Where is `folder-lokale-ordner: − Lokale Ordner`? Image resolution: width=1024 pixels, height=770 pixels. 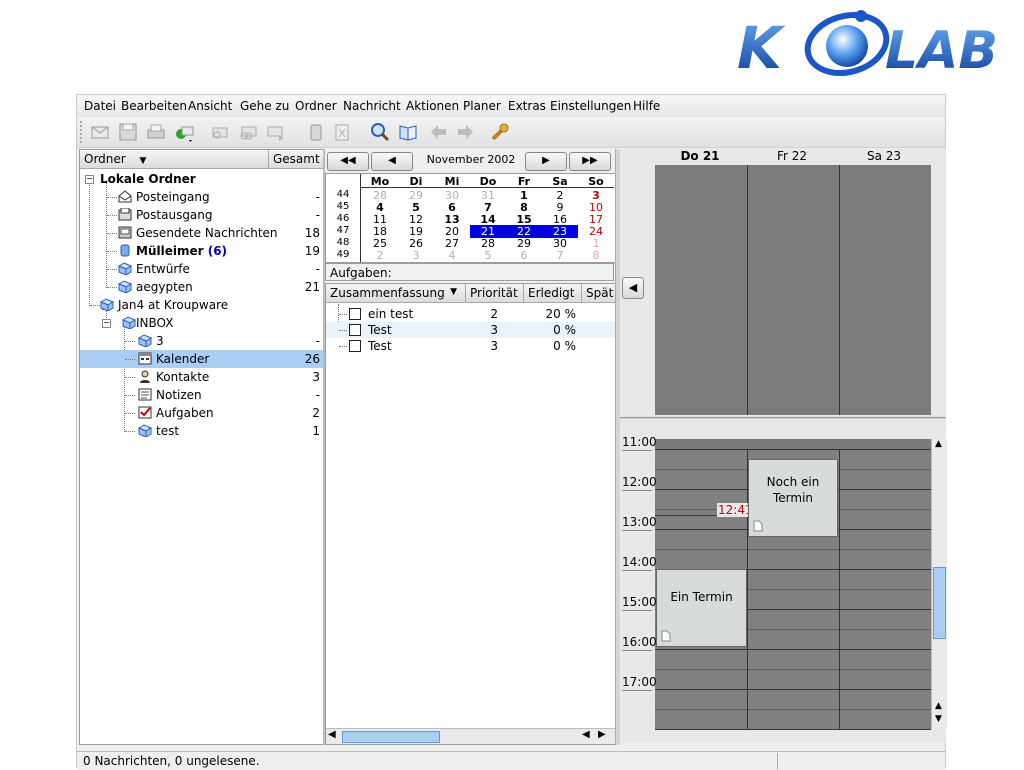
folder-lokale-ordner: − Lokale Ordner is located at coordinates (202, 179).